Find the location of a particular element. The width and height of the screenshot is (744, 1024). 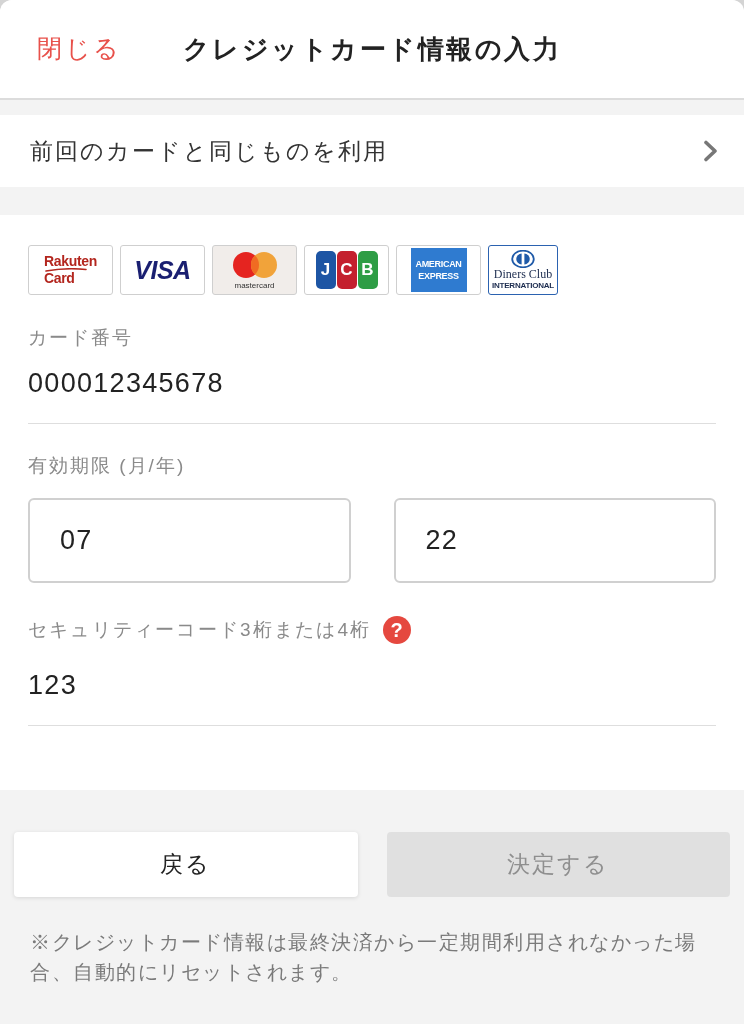

field-label: セキュリティーコード3桁または4桁 is located at coordinates (200, 630).